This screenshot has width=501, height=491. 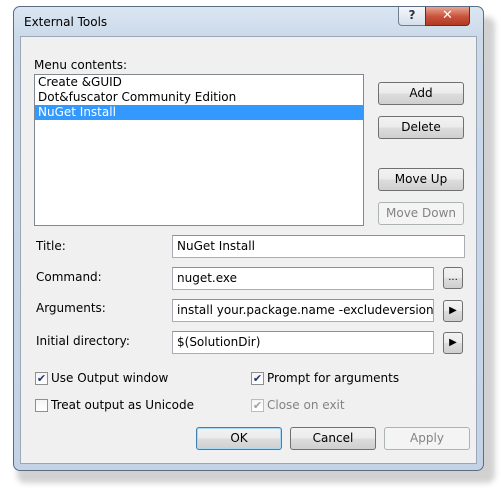 I want to click on move-down-button: Move Down, so click(x=421, y=213).